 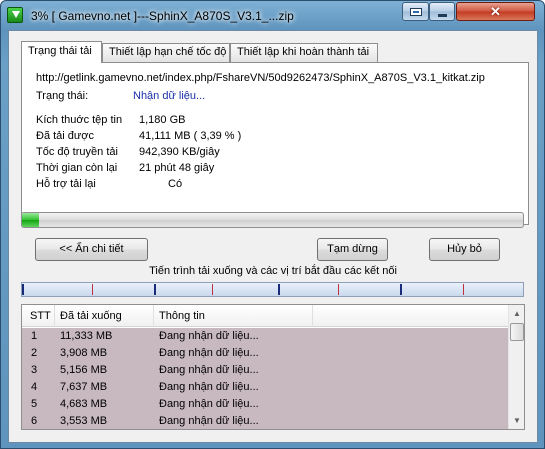 What do you see at coordinates (34, 387) in the screenshot?
I see `cell-stt: 4` at bounding box center [34, 387].